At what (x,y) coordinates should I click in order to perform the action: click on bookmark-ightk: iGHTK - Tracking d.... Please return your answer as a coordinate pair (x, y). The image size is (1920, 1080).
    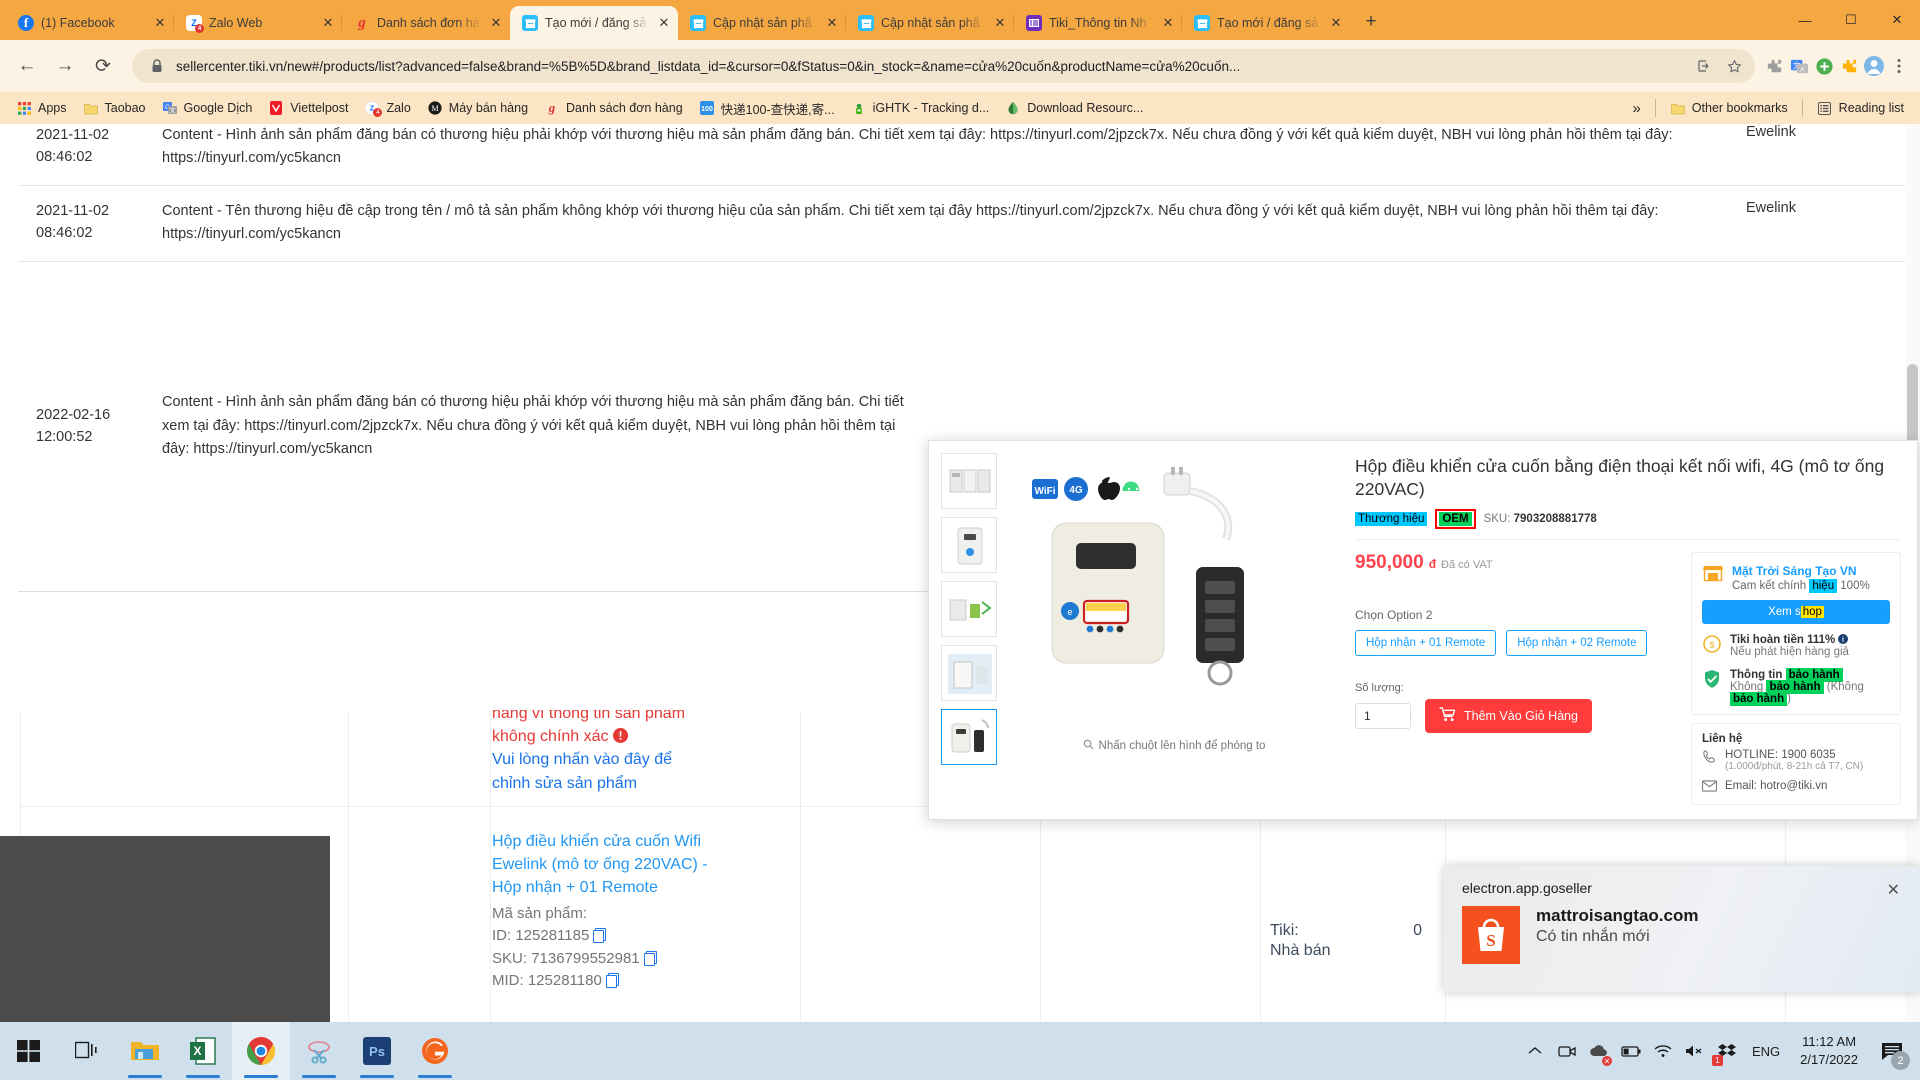
    Looking at the image, I should click on (920, 108).